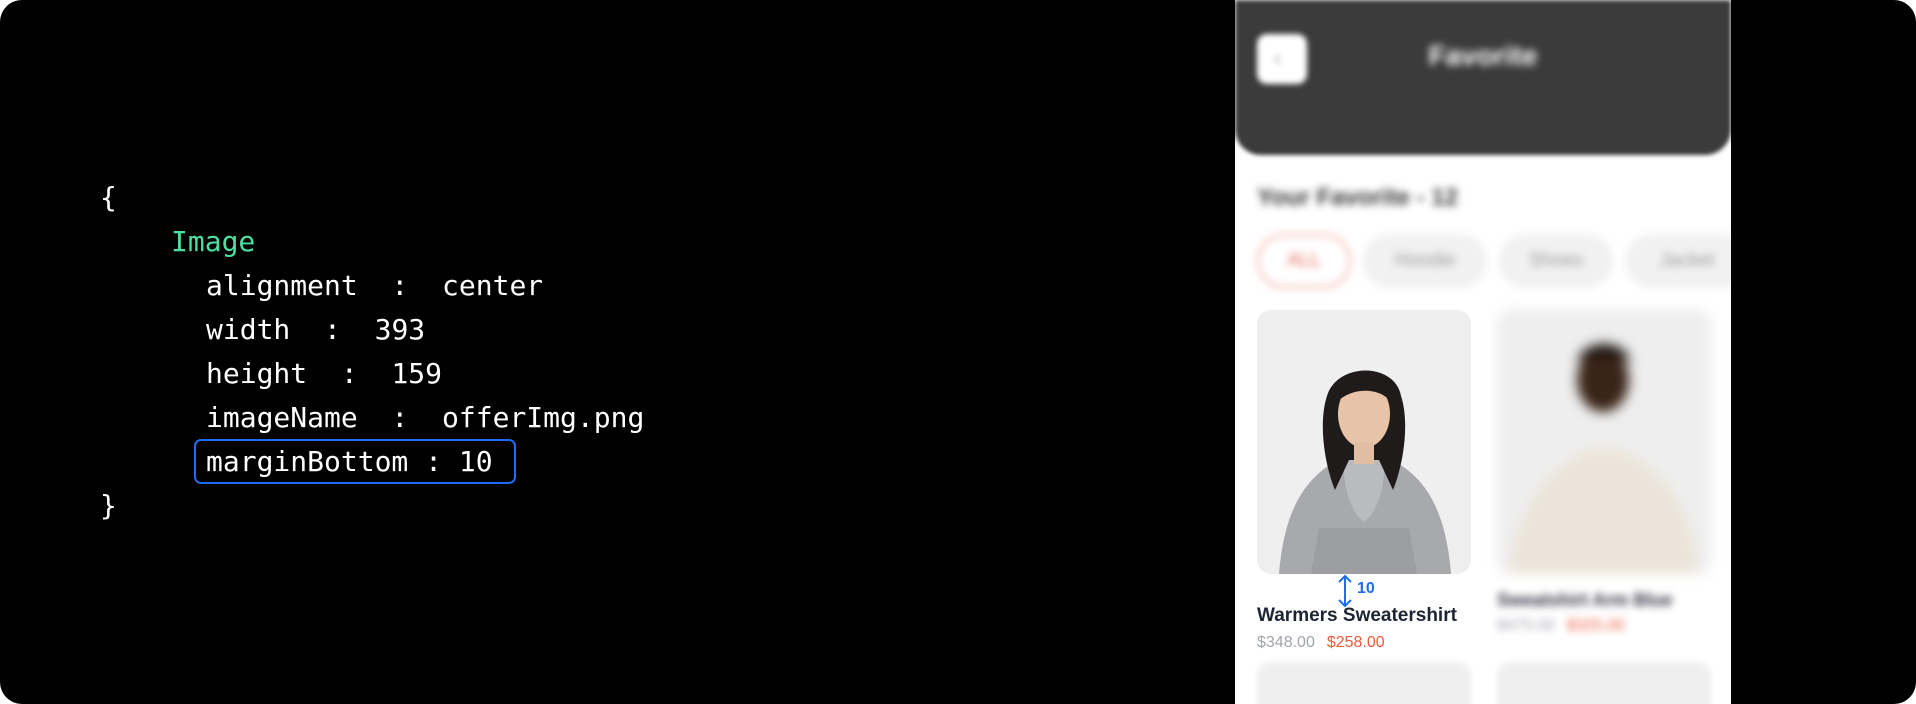 The height and width of the screenshot is (704, 1916). I want to click on close-brace: }, so click(108, 505).